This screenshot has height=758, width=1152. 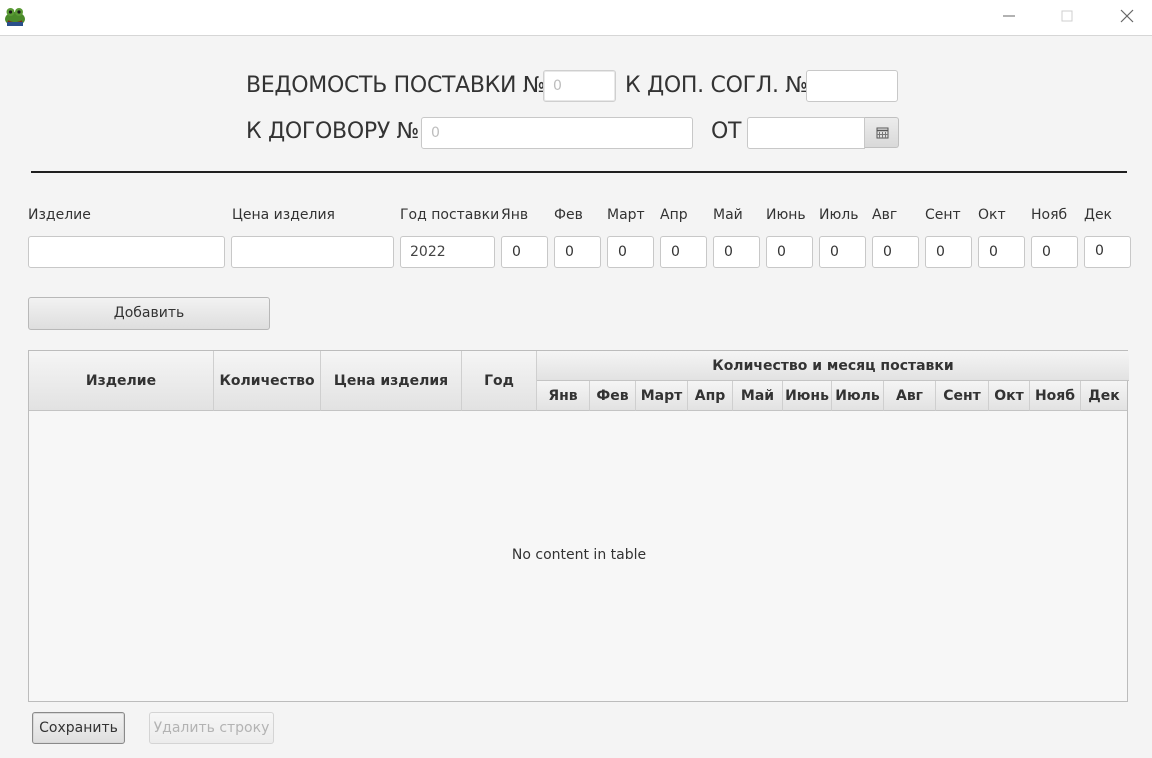 I want to click on month-input-oct: 0, so click(x=1001, y=252).